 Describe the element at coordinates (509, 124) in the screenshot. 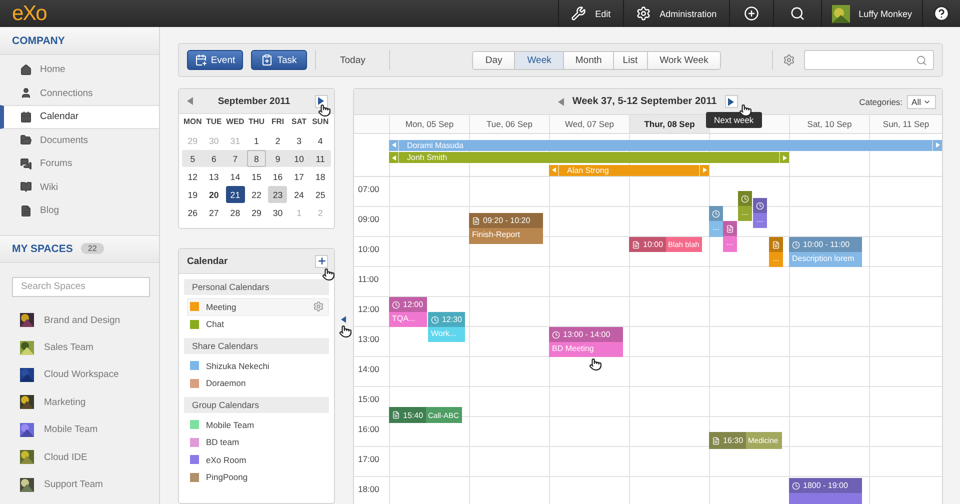

I see `day-header: Tue, 06 Sep` at that location.